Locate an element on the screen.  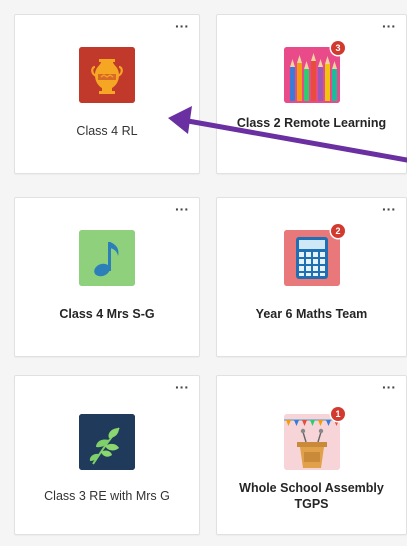
calculator-icon is located at coordinates (311, 258).